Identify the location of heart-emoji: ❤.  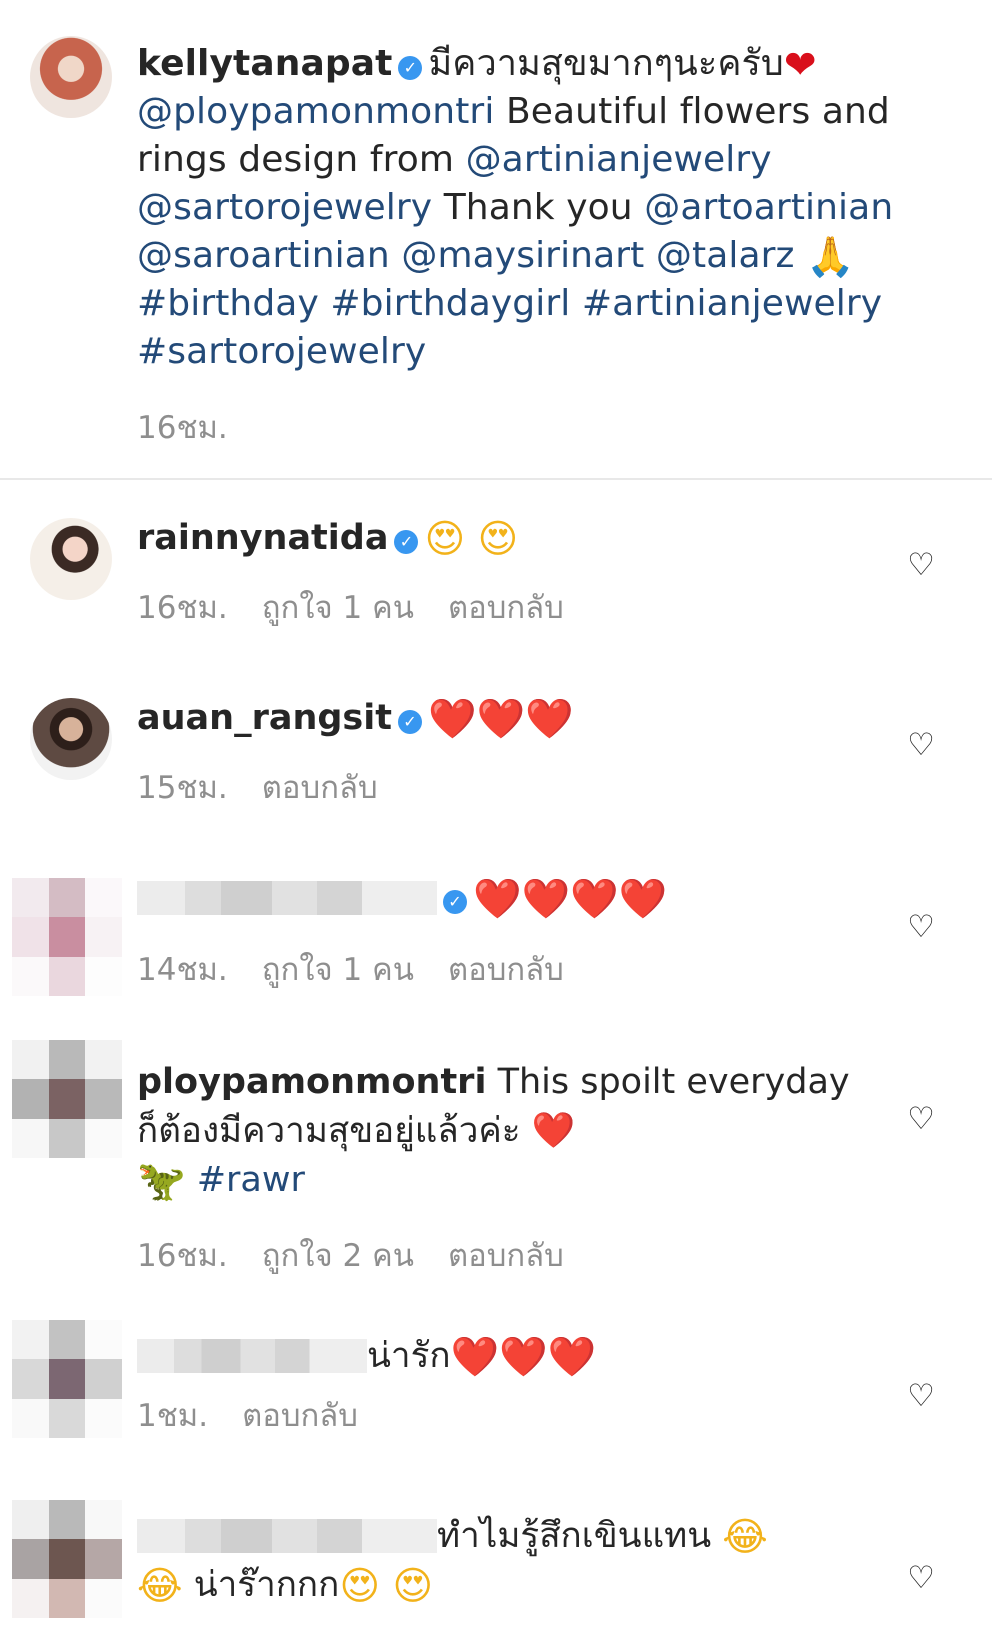
(800, 65).